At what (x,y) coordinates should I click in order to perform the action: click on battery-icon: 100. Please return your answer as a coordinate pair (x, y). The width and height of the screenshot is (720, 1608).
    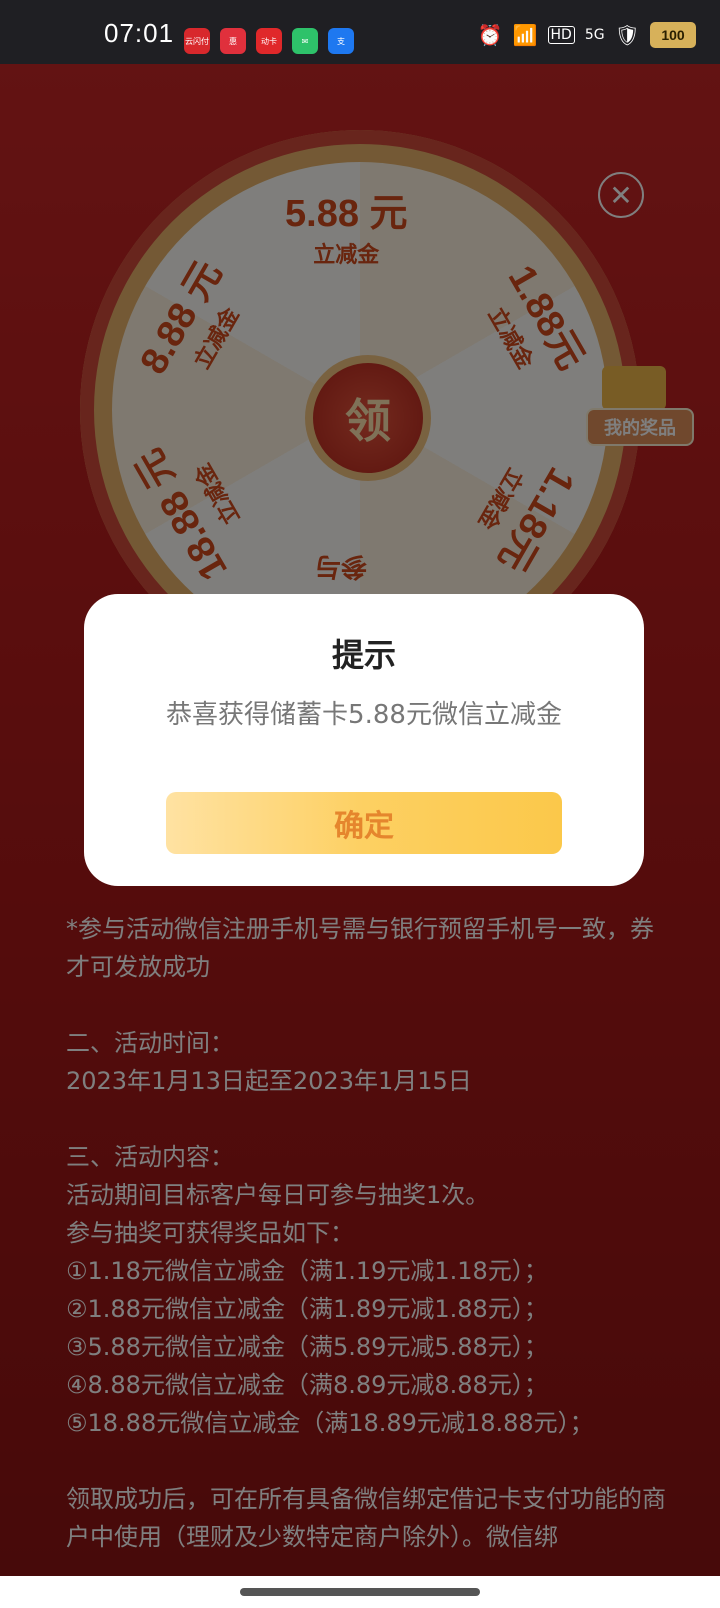
    Looking at the image, I should click on (673, 35).